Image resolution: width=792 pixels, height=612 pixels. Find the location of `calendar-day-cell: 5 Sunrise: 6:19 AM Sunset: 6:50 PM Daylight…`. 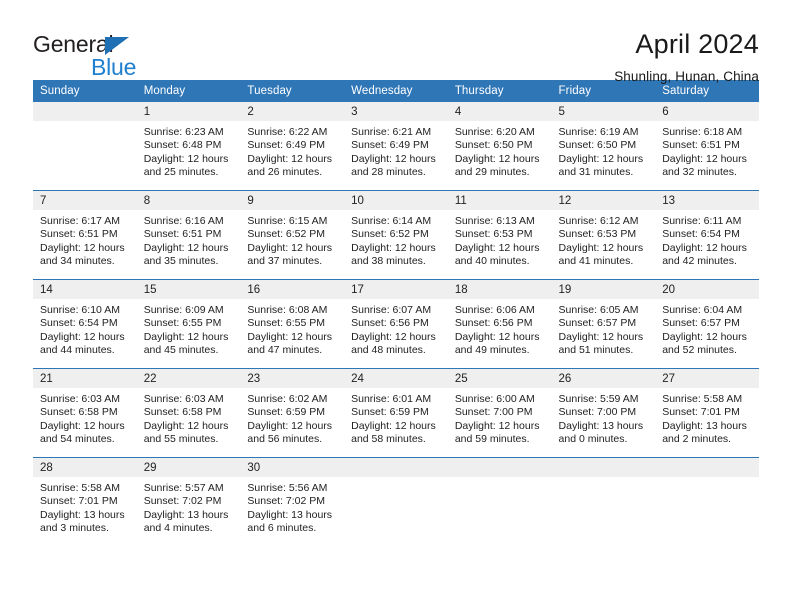

calendar-day-cell: 5 Sunrise: 6:19 AM Sunset: 6:50 PM Daylight… is located at coordinates (603, 146).